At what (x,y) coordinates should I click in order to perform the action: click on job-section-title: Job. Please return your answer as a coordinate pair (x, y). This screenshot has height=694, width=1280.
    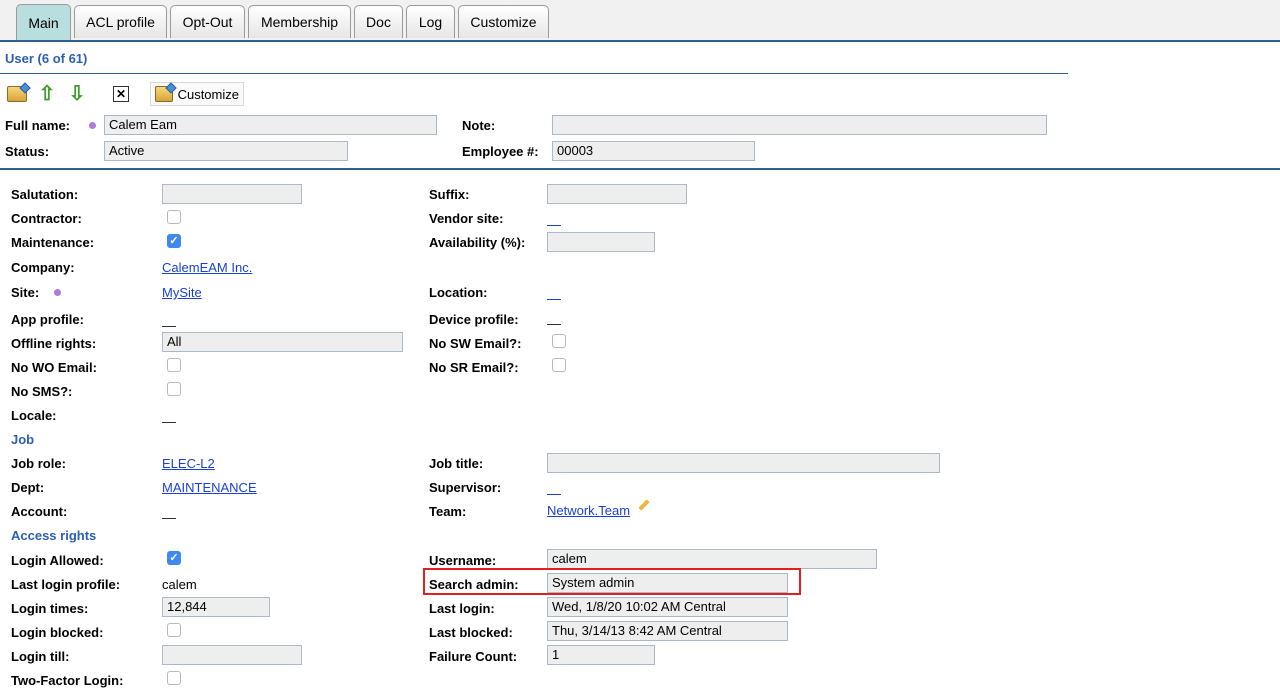
    Looking at the image, I should click on (23, 439).